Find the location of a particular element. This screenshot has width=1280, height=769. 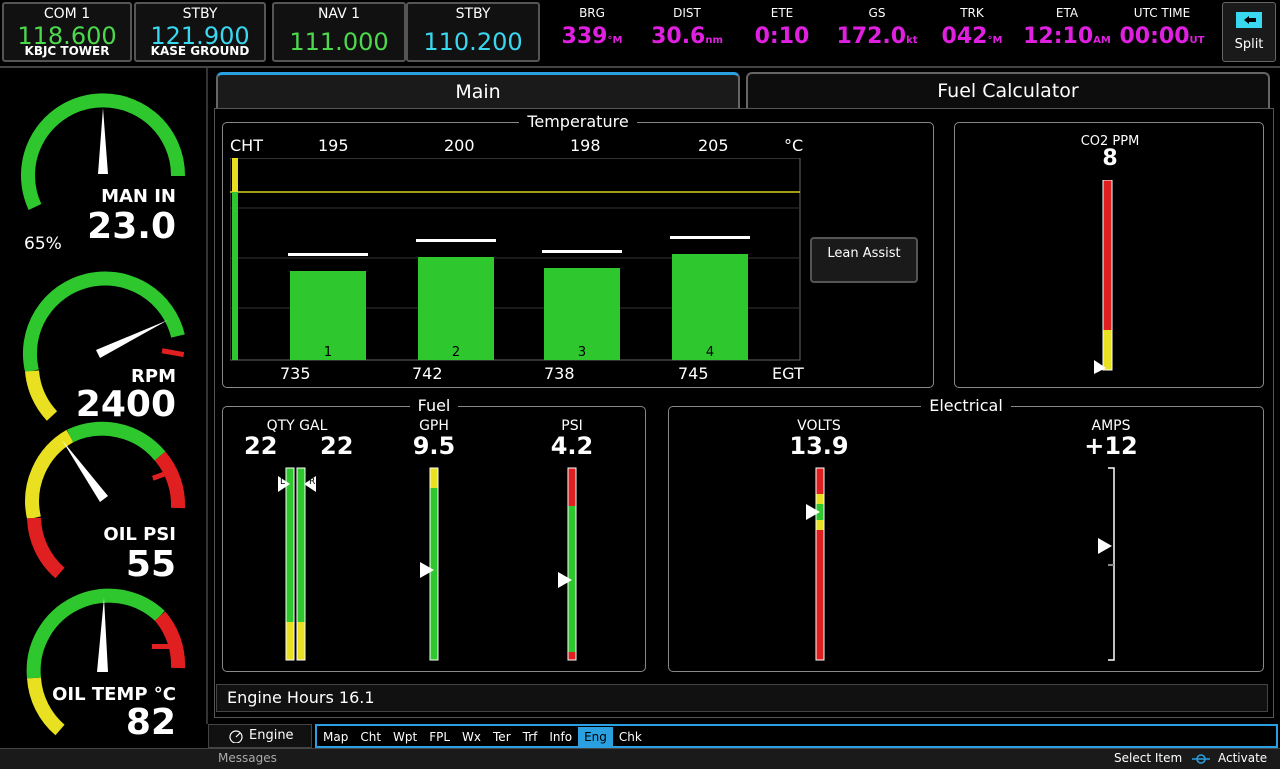

datafield-value: 172.0kt is located at coordinates (877, 36).